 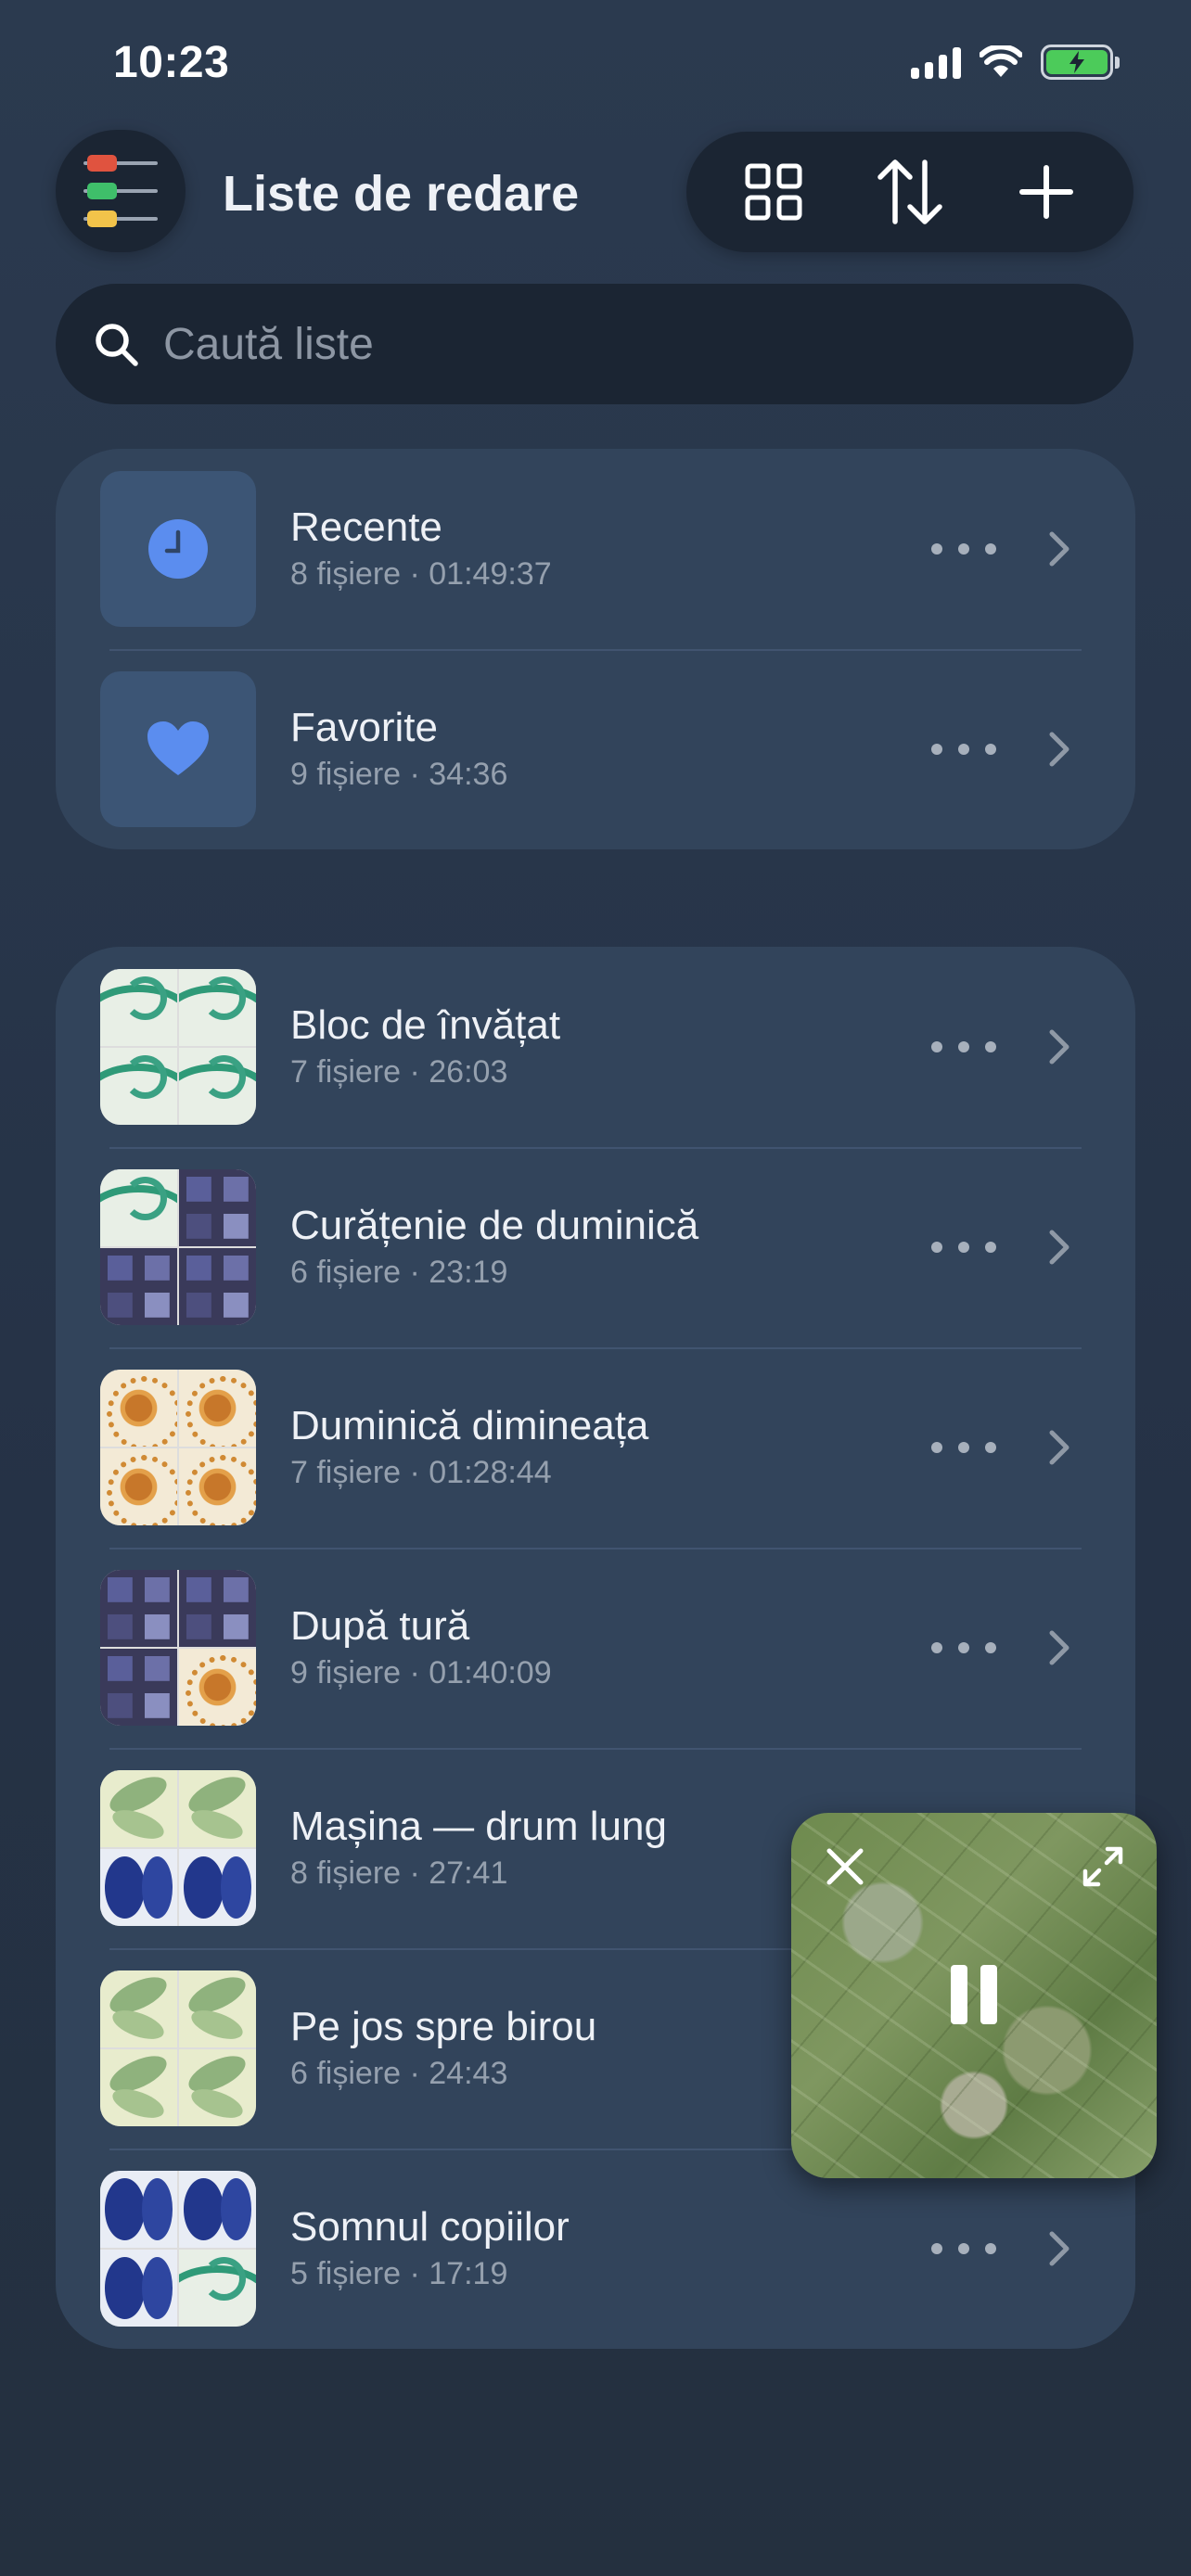 I want to click on add-playlist-button, so click(x=1046, y=192).